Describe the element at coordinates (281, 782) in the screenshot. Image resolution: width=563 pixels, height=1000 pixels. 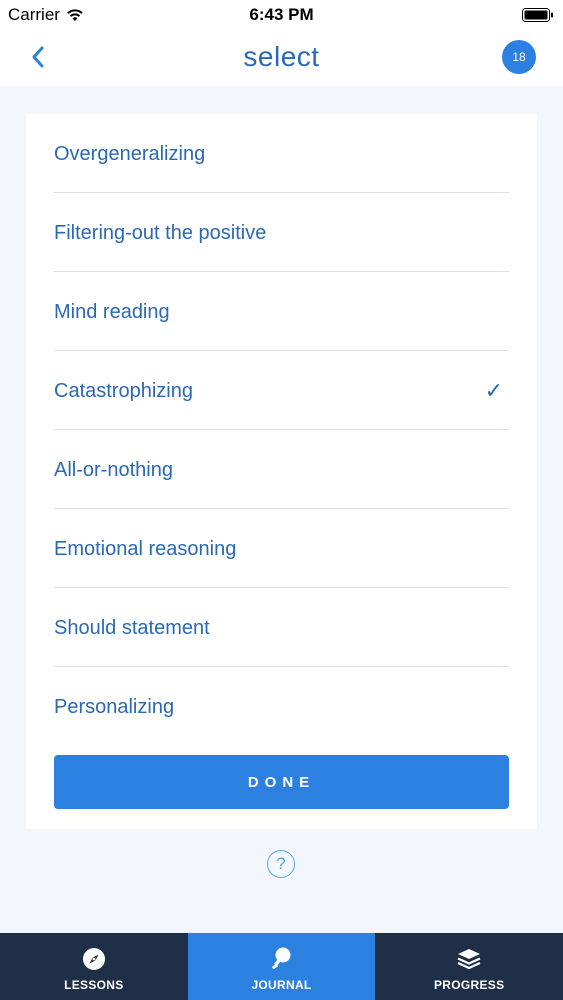
I see `done-button: DONE` at that location.